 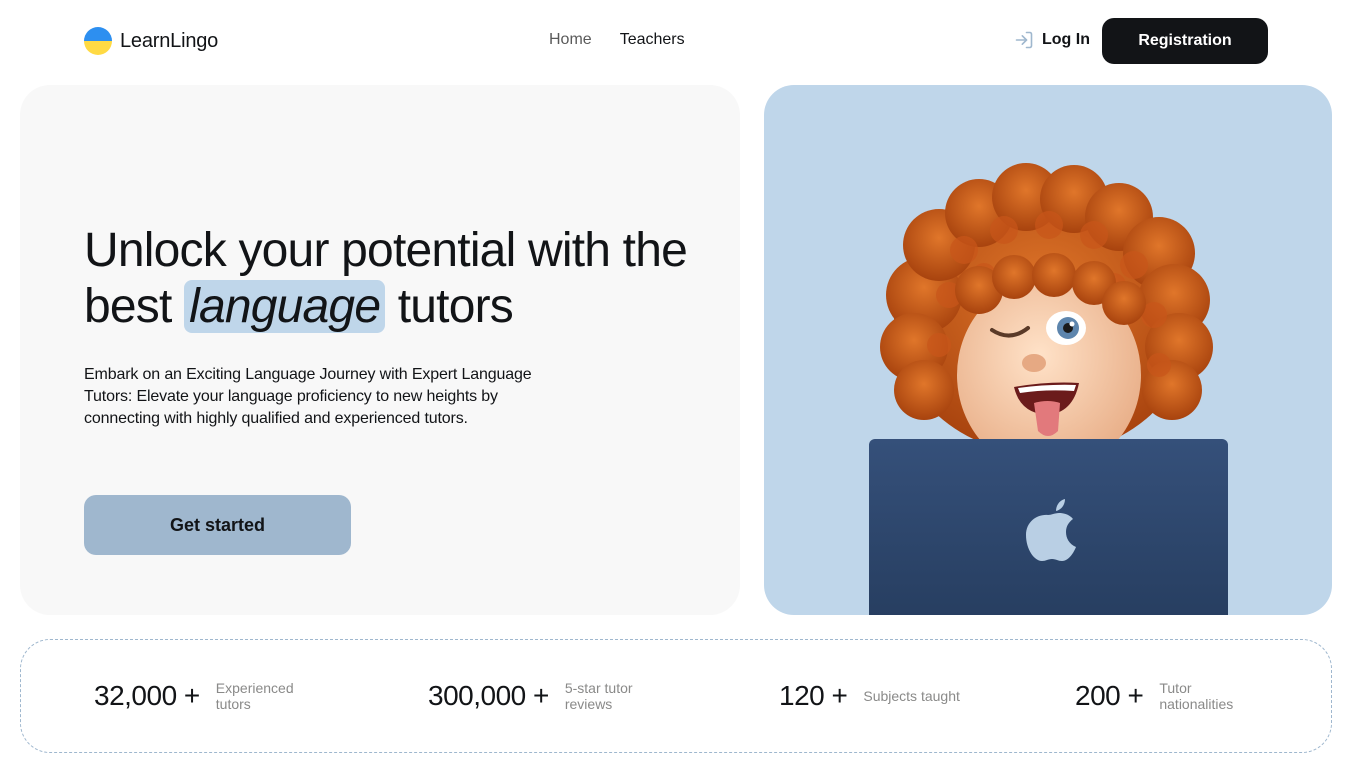 What do you see at coordinates (147, 695) in the screenshot?
I see `stat-value: 32,000 +` at bounding box center [147, 695].